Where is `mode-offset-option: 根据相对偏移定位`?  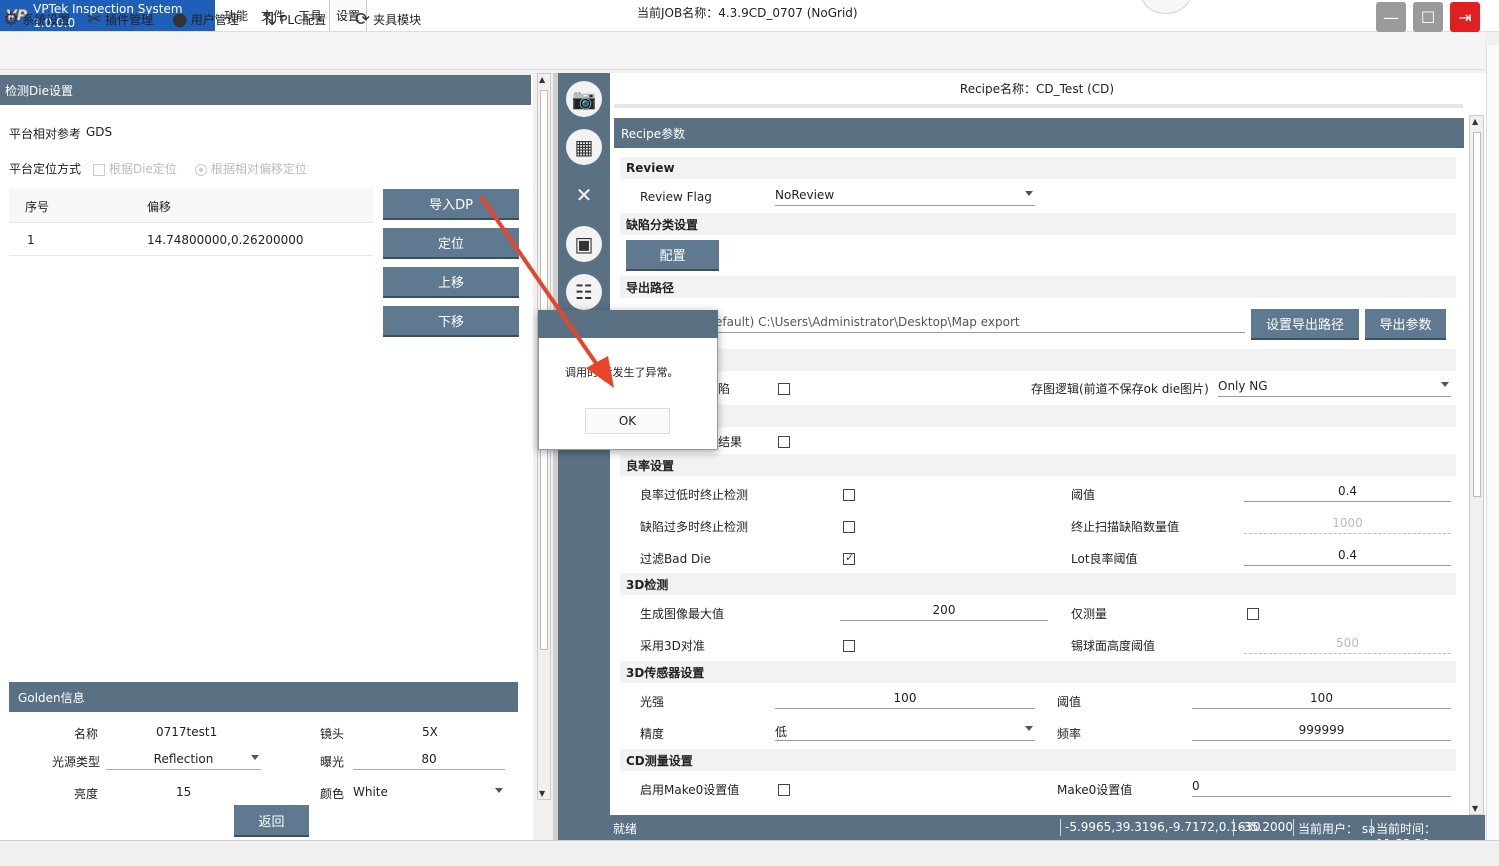
mode-offset-option: 根据相对偏移定位 is located at coordinates (251, 168).